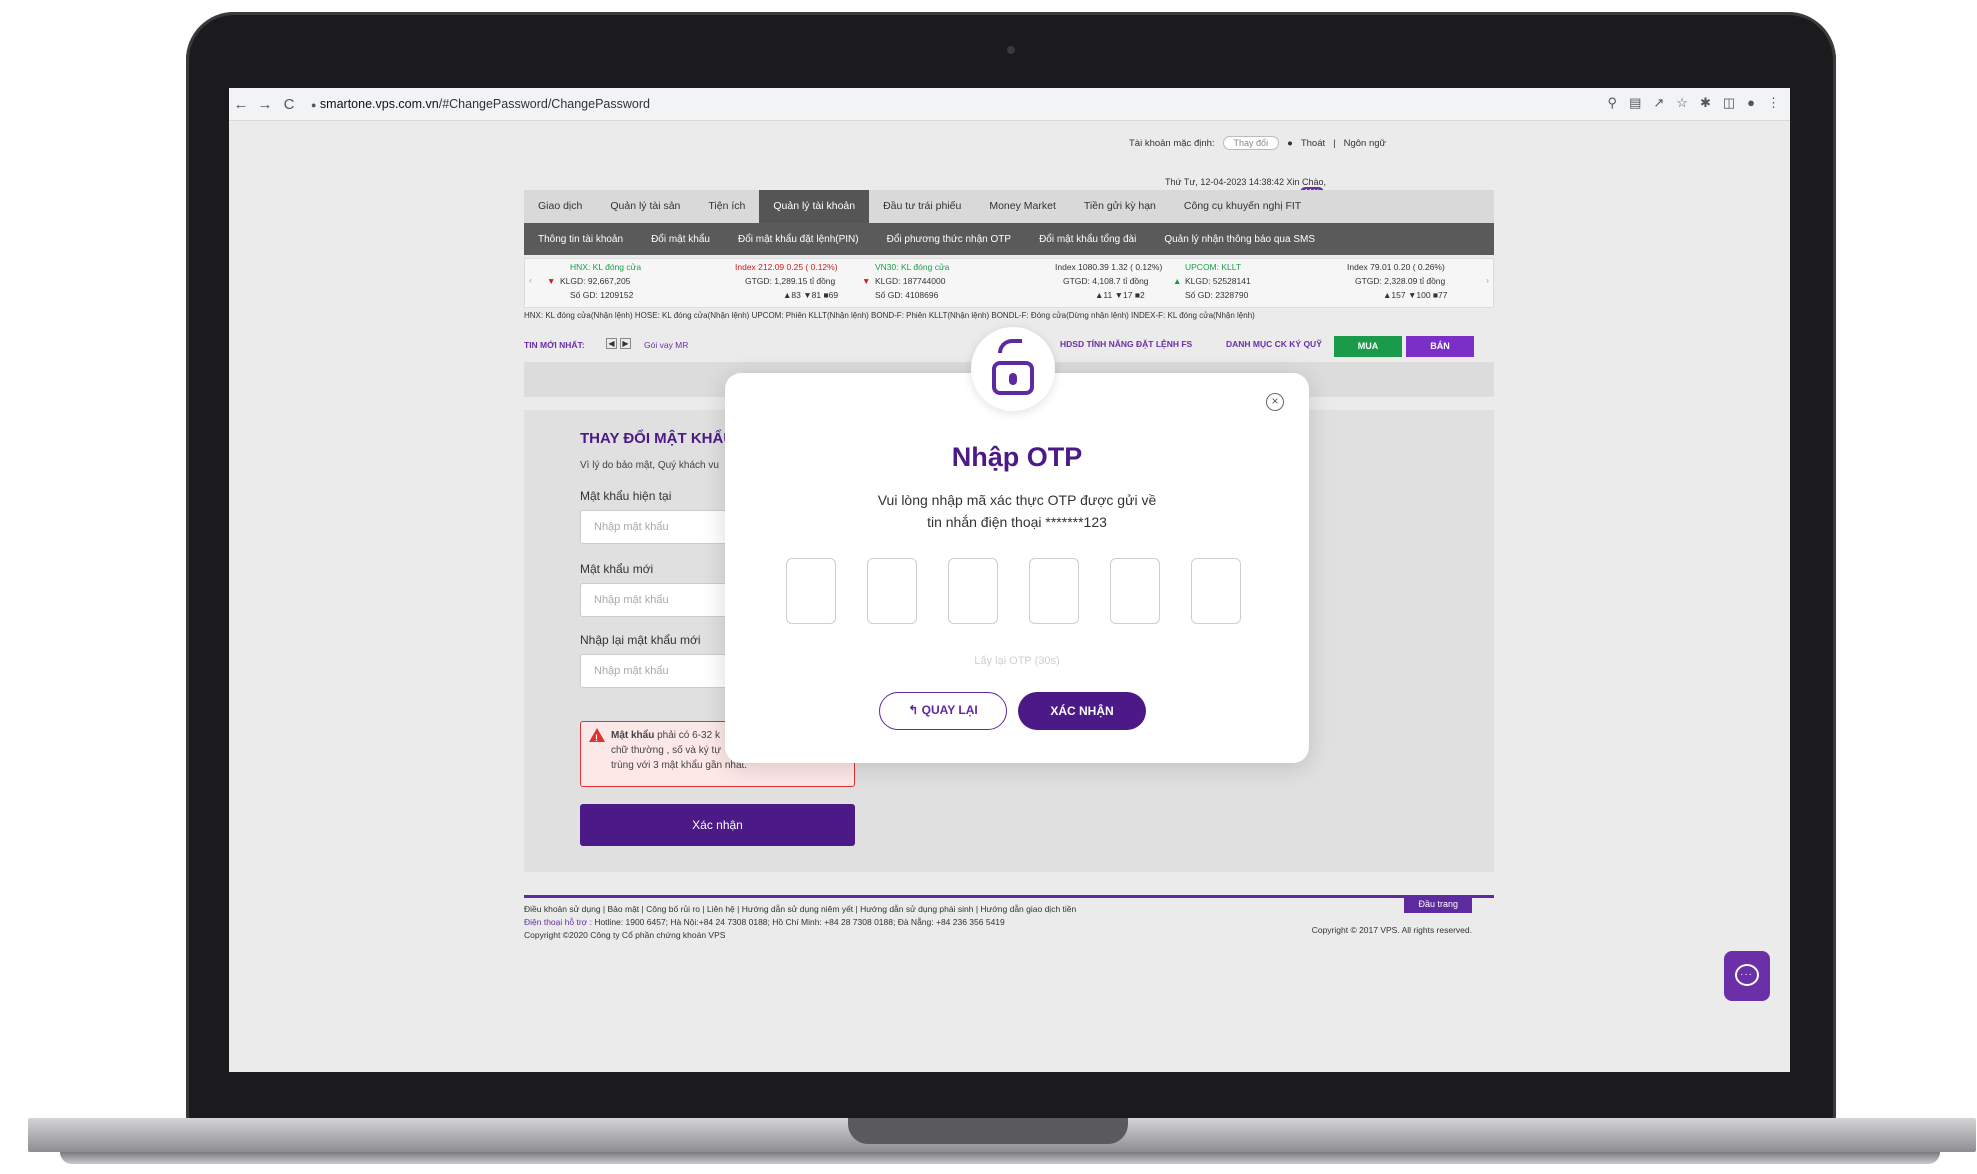 The height and width of the screenshot is (1174, 1977). I want to click on upcom-up-icon: ▲, so click(1177, 281).